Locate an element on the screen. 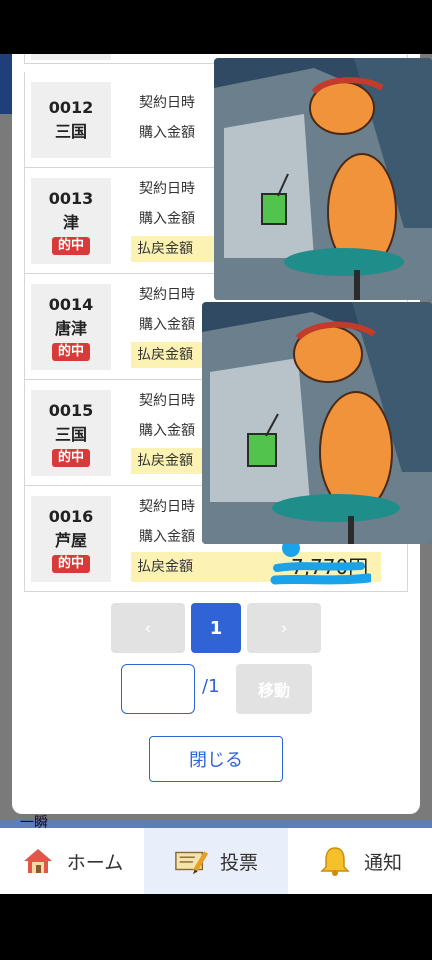 The width and height of the screenshot is (432, 960). ticket-number: 0016 is located at coordinates (71, 516).